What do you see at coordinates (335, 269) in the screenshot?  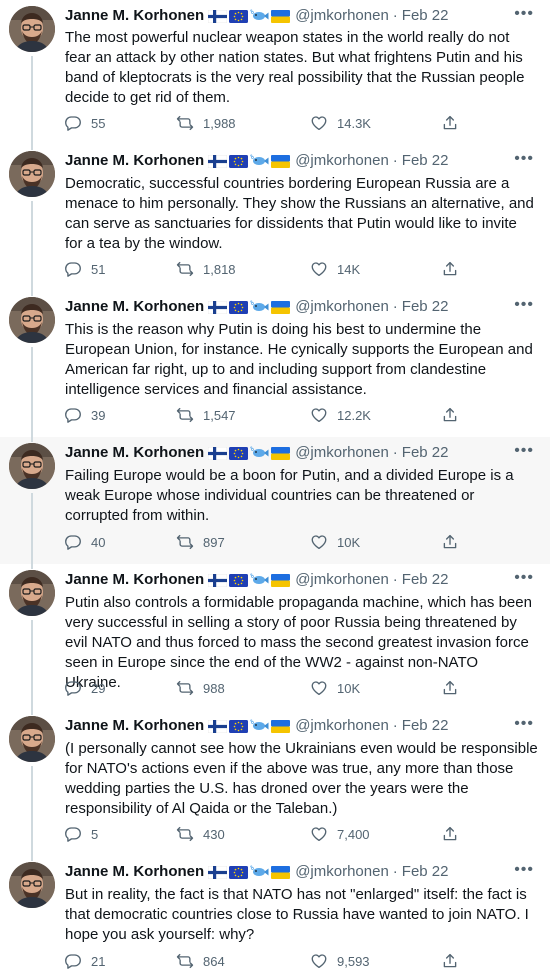 I see `like-button: 14K` at bounding box center [335, 269].